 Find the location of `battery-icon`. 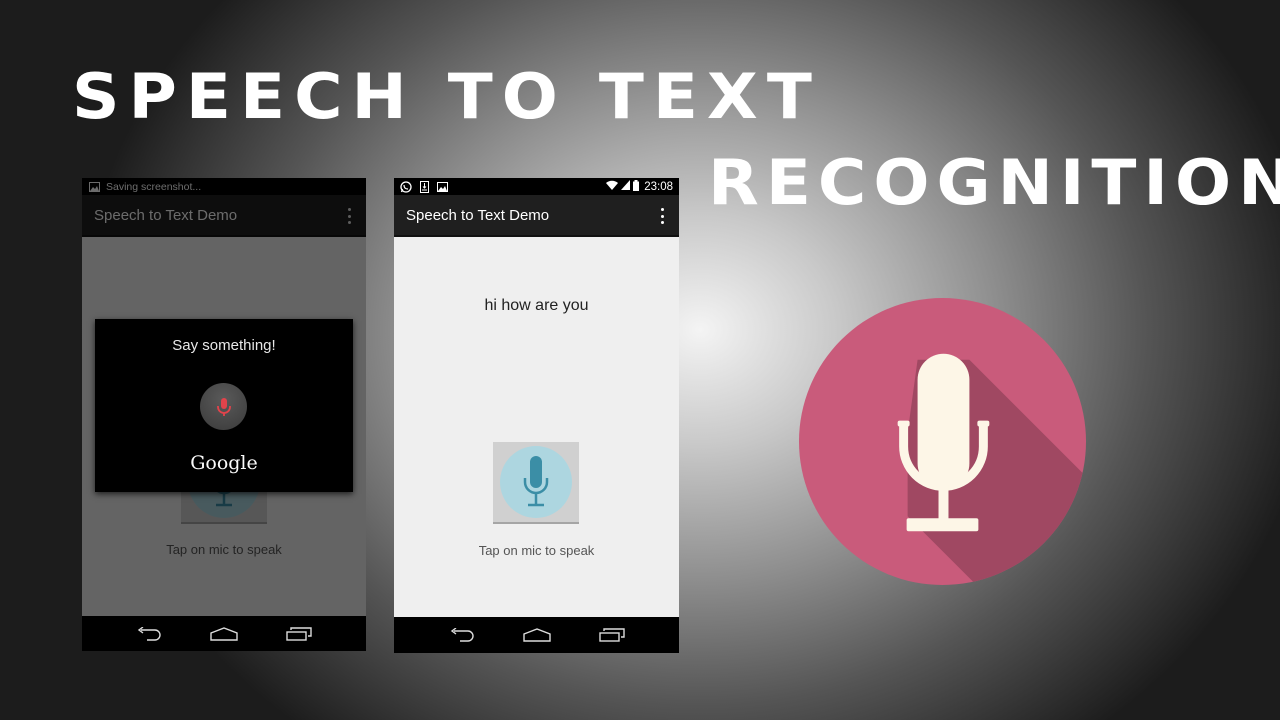

battery-icon is located at coordinates (636, 186).